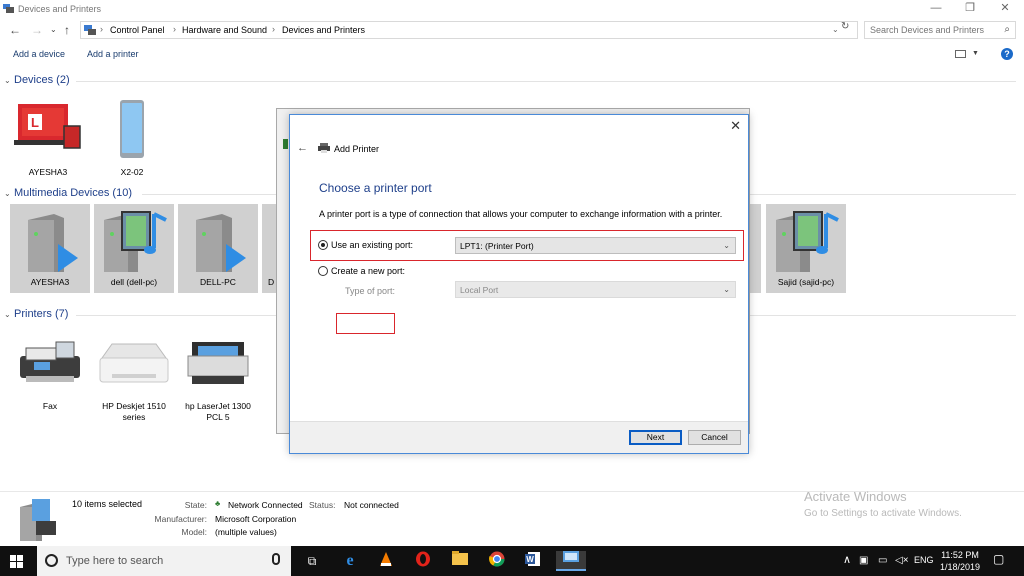 Image resolution: width=1024 pixels, height=576 pixels. I want to click on background-window-icon, so click(285, 144).